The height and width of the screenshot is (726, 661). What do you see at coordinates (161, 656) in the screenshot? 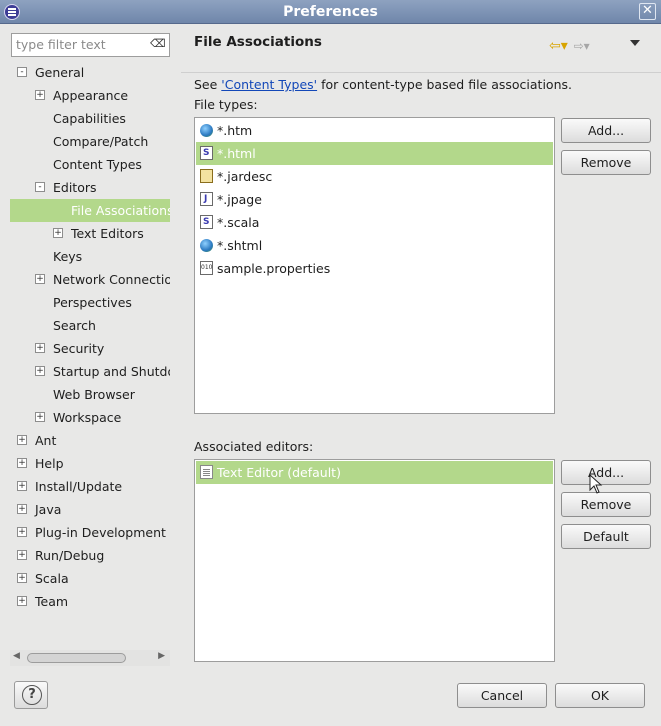
I see `scroll-right-icon: ▶` at bounding box center [161, 656].